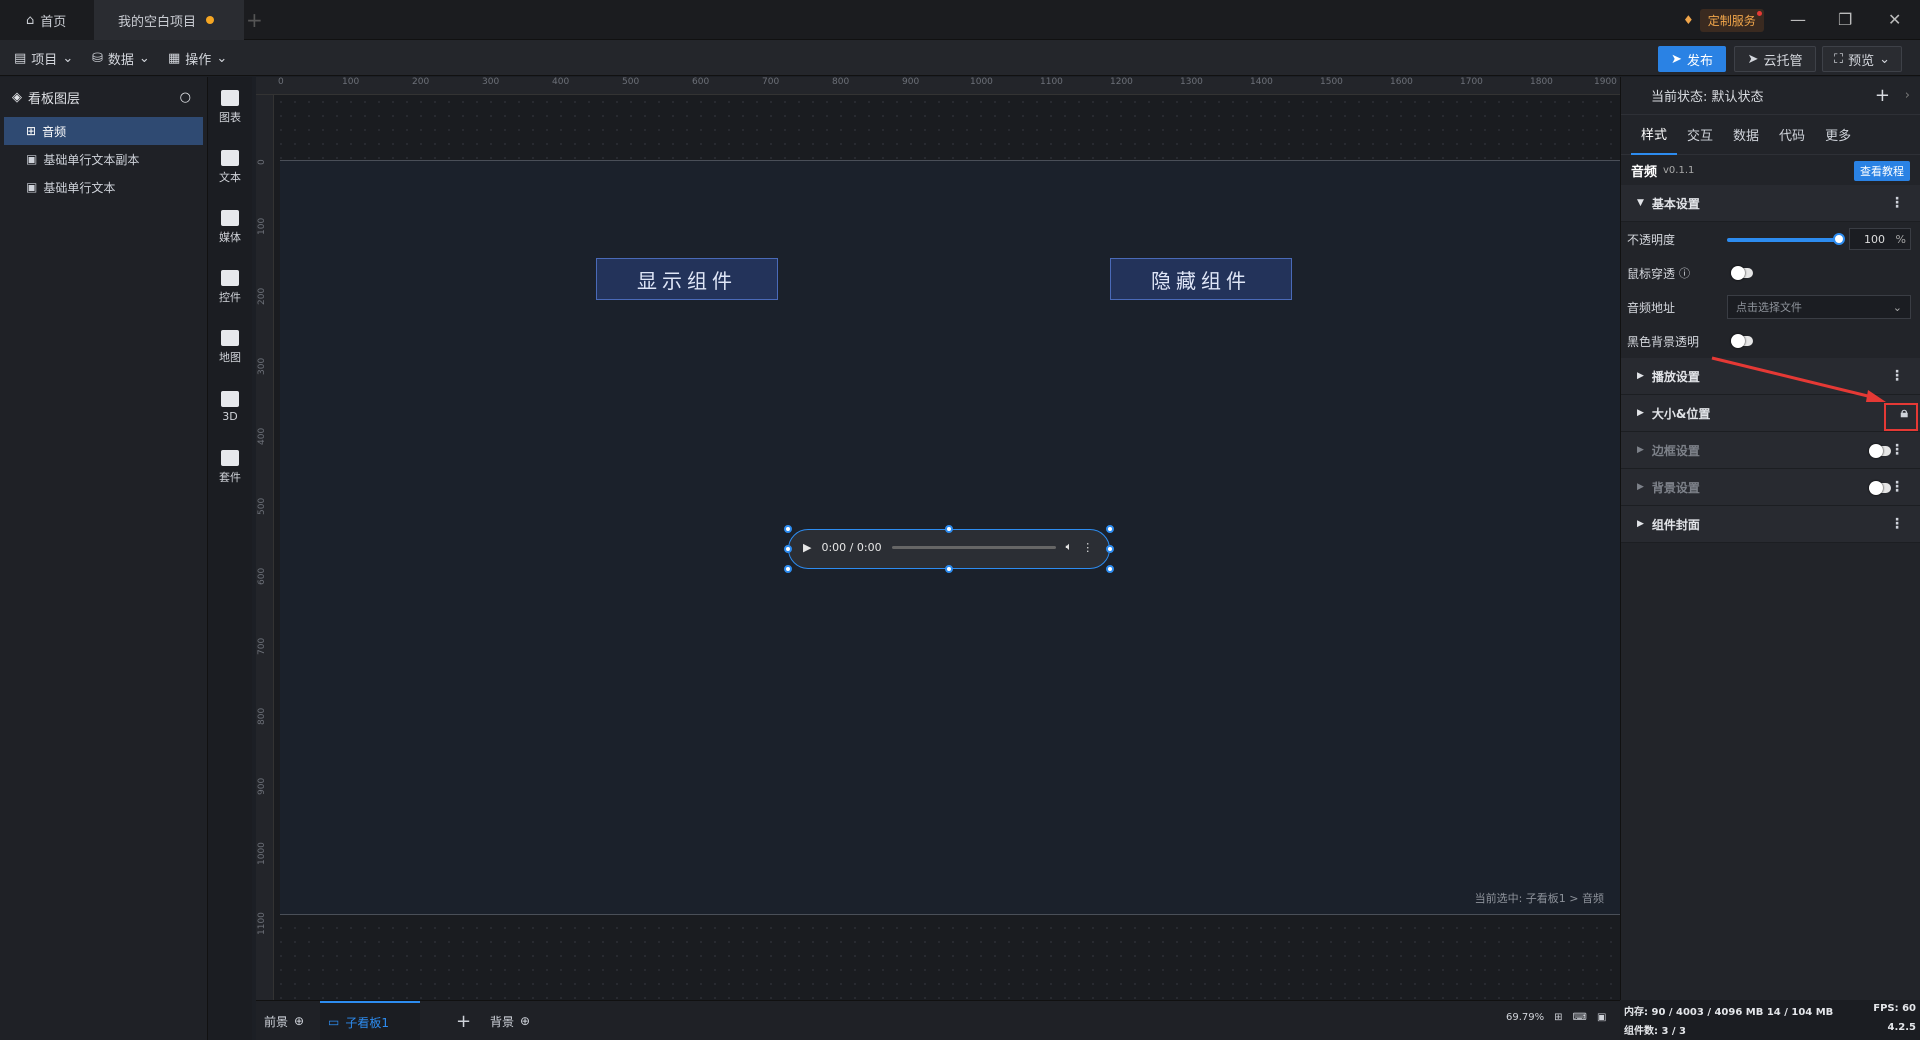 This screenshot has width=1920, height=1040. I want to click on audio-player: ▶ 0:00 / 0:00 🔈︎ ⋮, so click(949, 549).